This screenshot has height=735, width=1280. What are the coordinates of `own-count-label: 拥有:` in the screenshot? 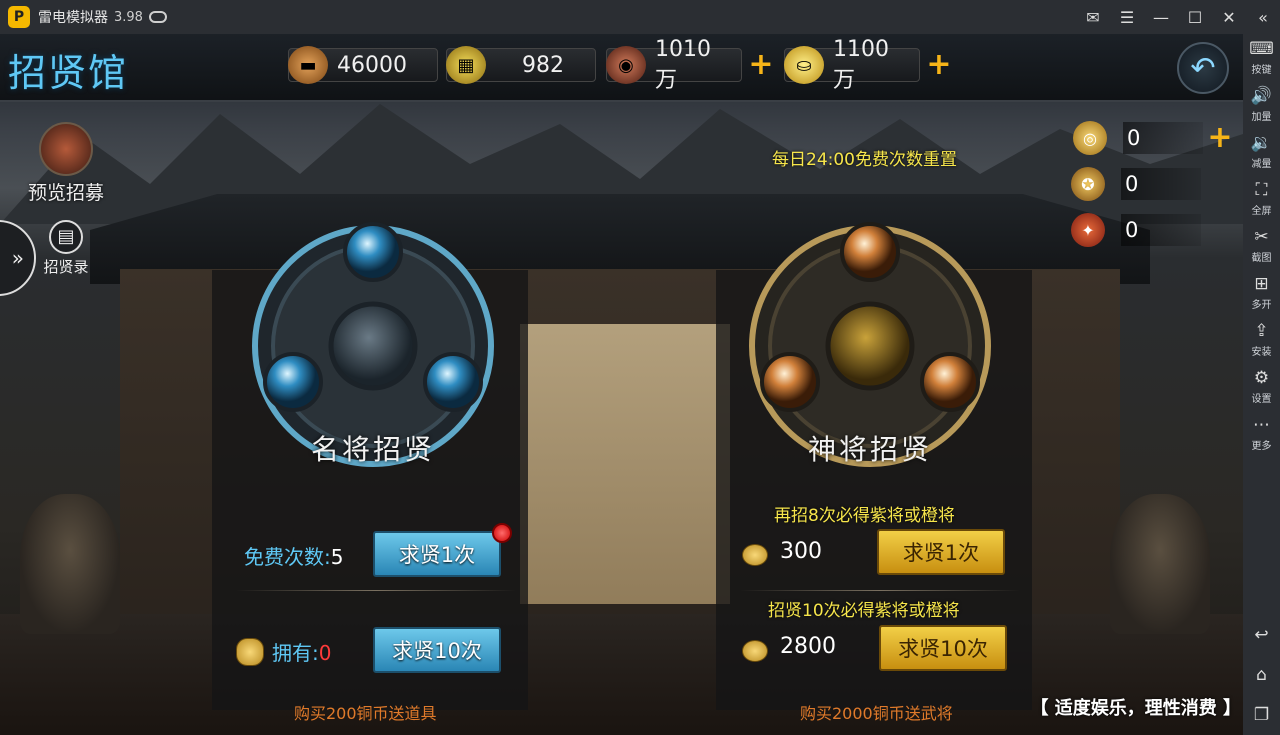 It's located at (295, 653).